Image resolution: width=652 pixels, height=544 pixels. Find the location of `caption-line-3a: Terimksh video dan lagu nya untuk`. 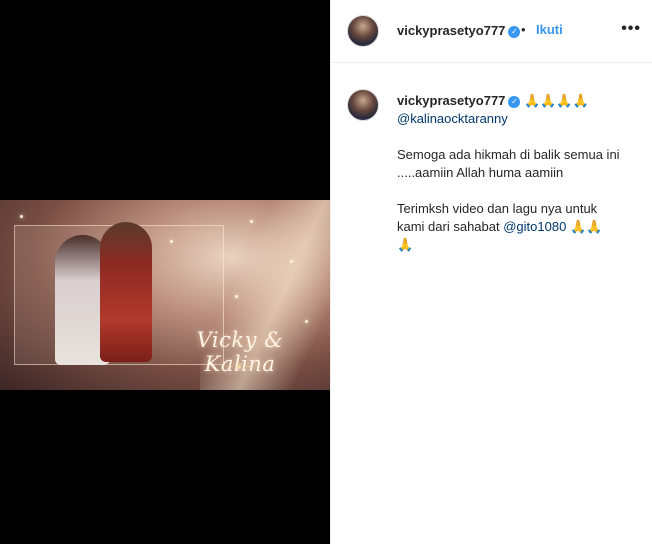

caption-line-3a: Terimksh video dan lagu nya untuk is located at coordinates (497, 208).